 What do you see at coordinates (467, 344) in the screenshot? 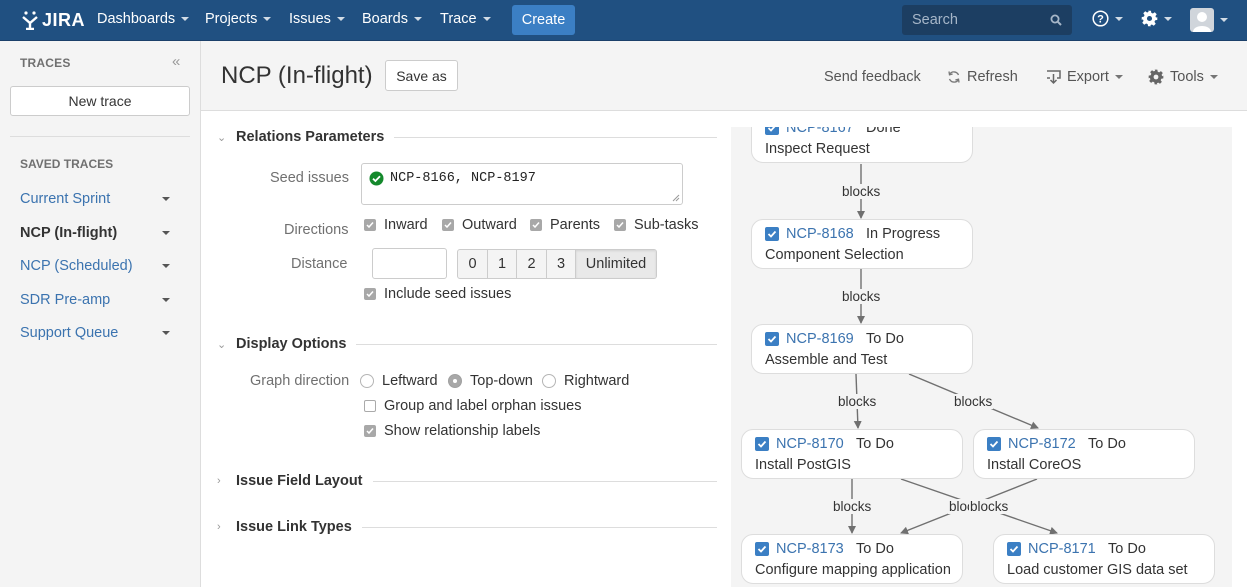
I see `display-options-section-toggle: ⌄ Display Options` at bounding box center [467, 344].